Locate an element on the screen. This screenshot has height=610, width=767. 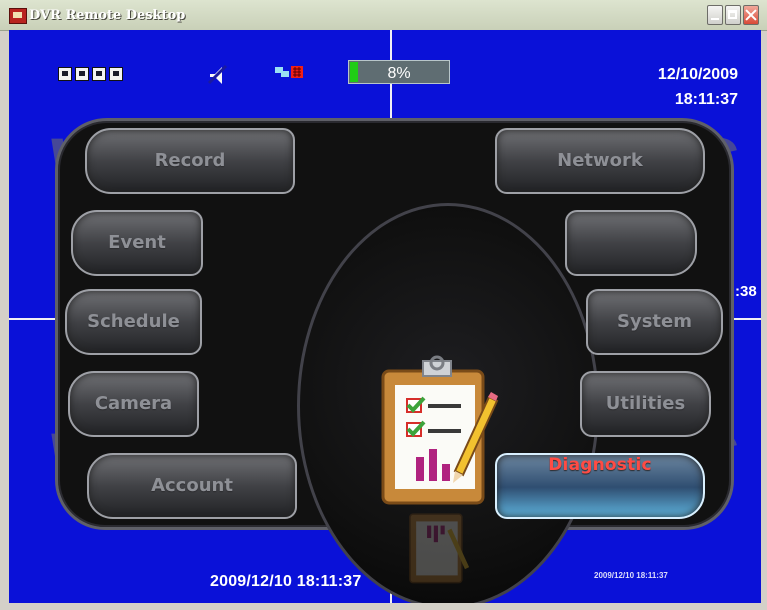
diagnostic-clipboard-icon is located at coordinates (440, 430).